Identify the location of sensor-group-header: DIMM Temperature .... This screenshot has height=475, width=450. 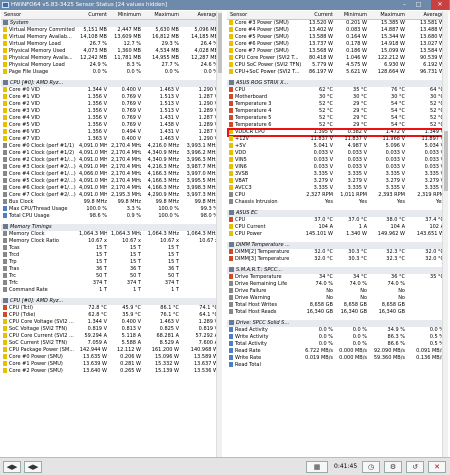
(337, 245).